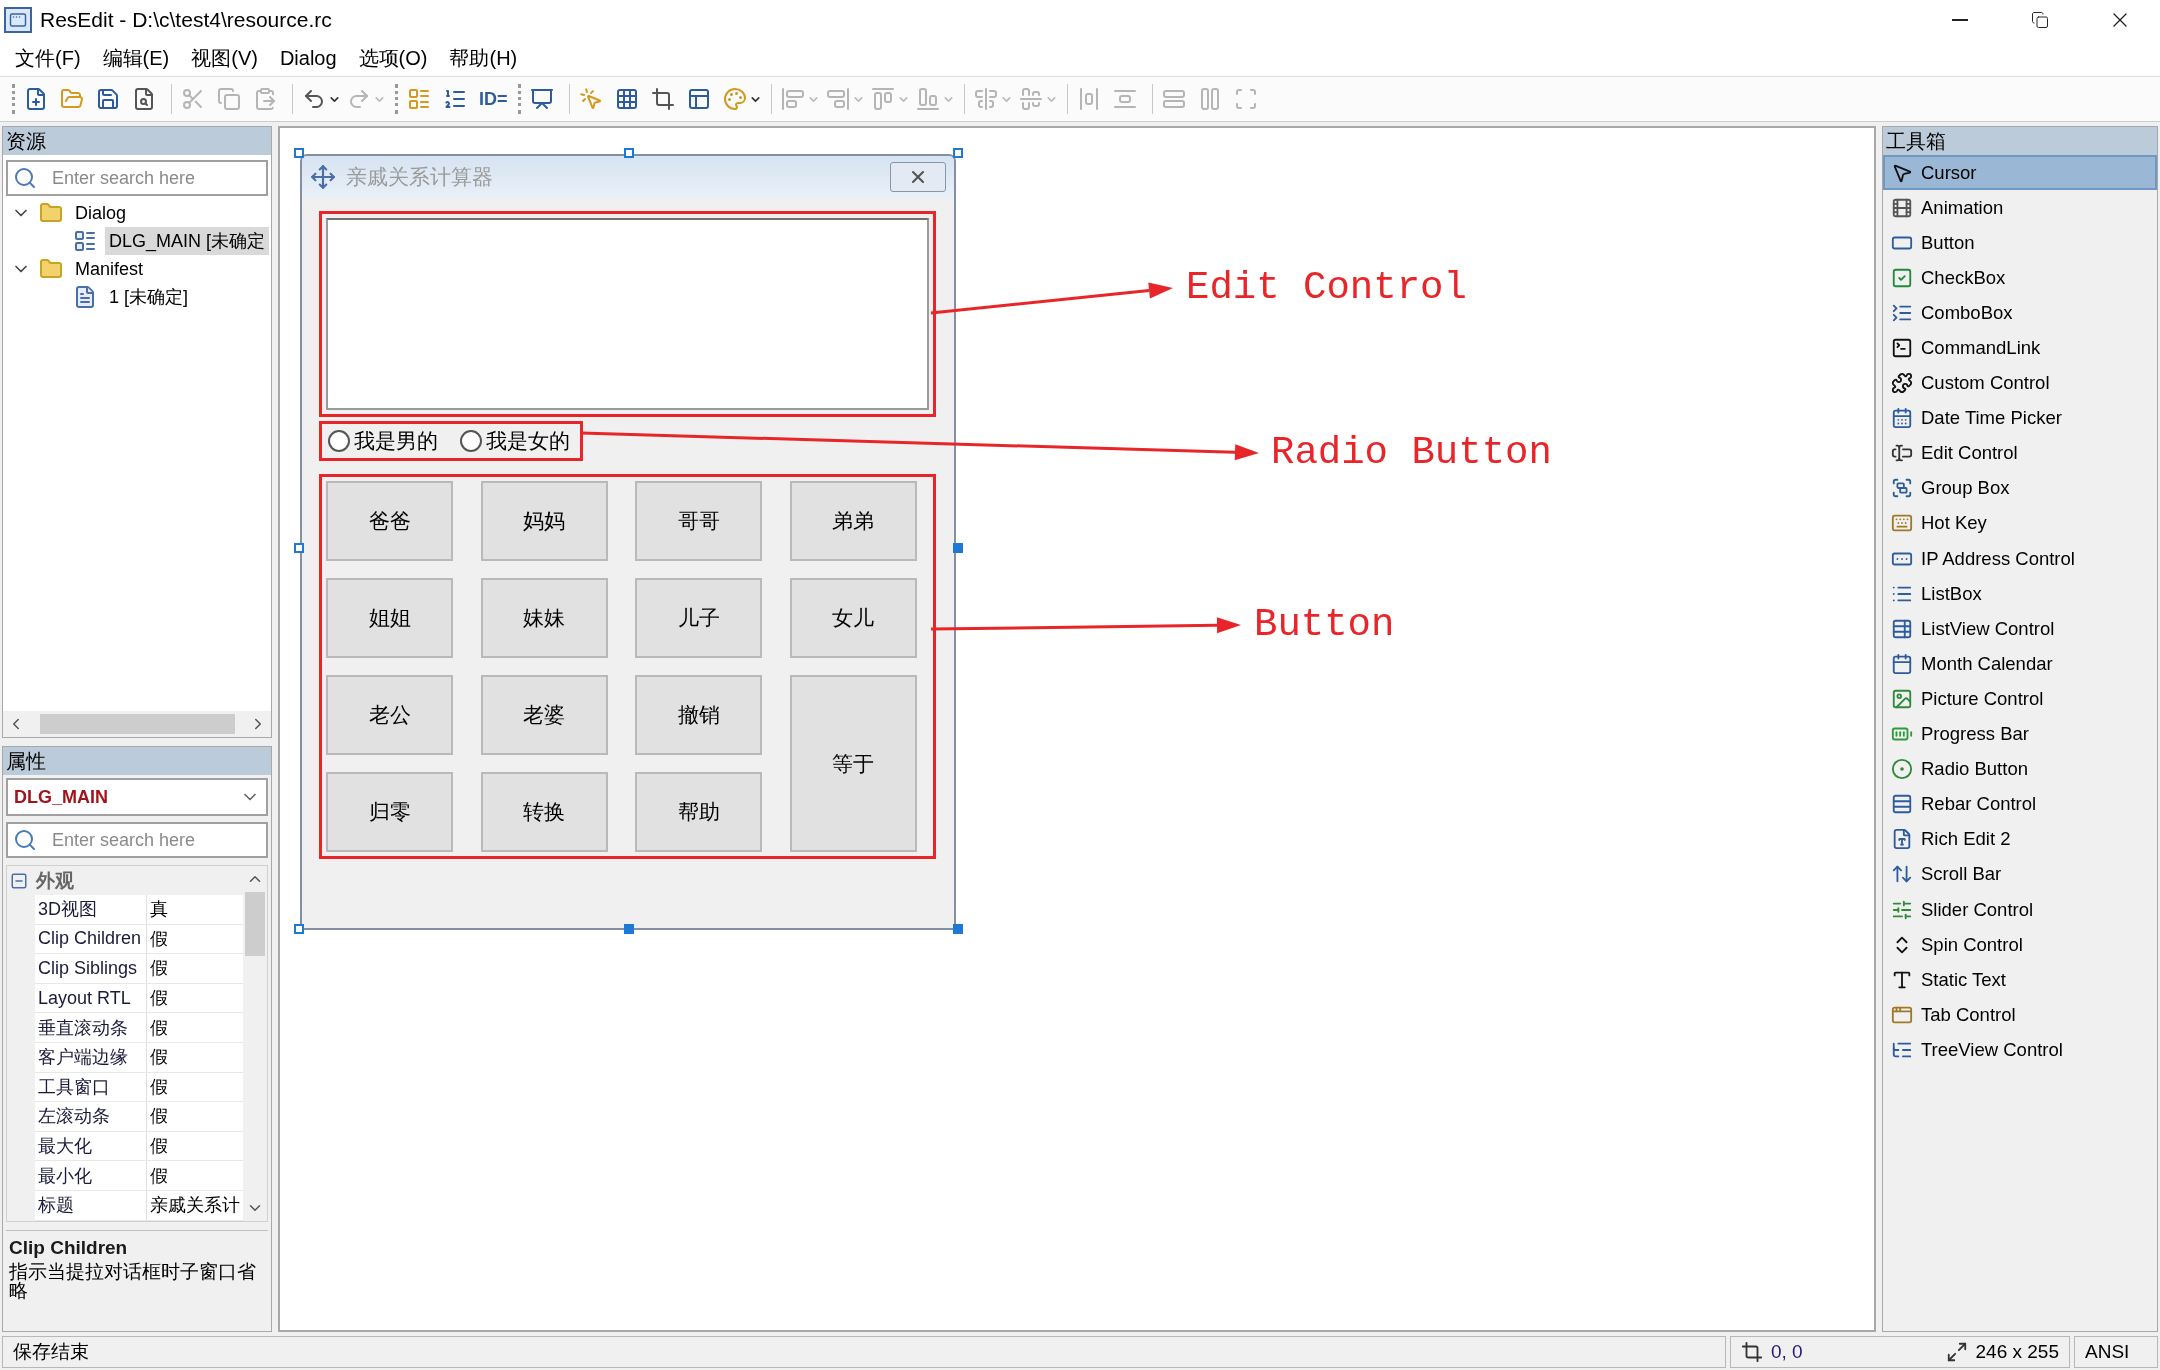 This screenshot has width=2160, height=1370. What do you see at coordinates (2020, 173) in the screenshot?
I see `toolbox-item: Cursor` at bounding box center [2020, 173].